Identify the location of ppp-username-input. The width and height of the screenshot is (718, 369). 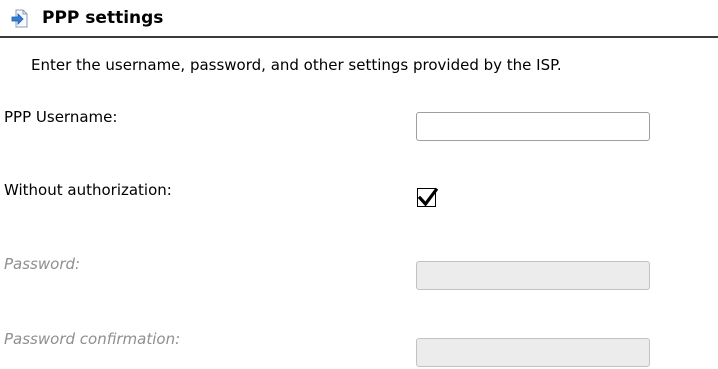
(533, 126).